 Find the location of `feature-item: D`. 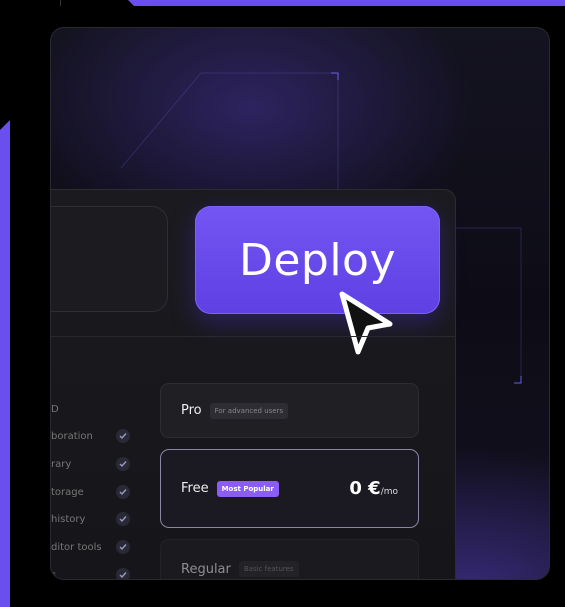

feature-item: D is located at coordinates (91, 409).